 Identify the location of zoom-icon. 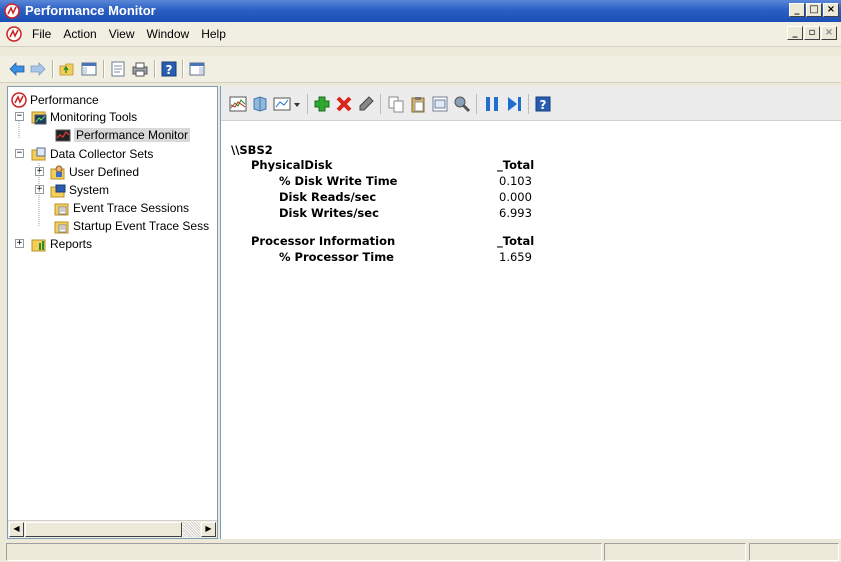
(462, 104).